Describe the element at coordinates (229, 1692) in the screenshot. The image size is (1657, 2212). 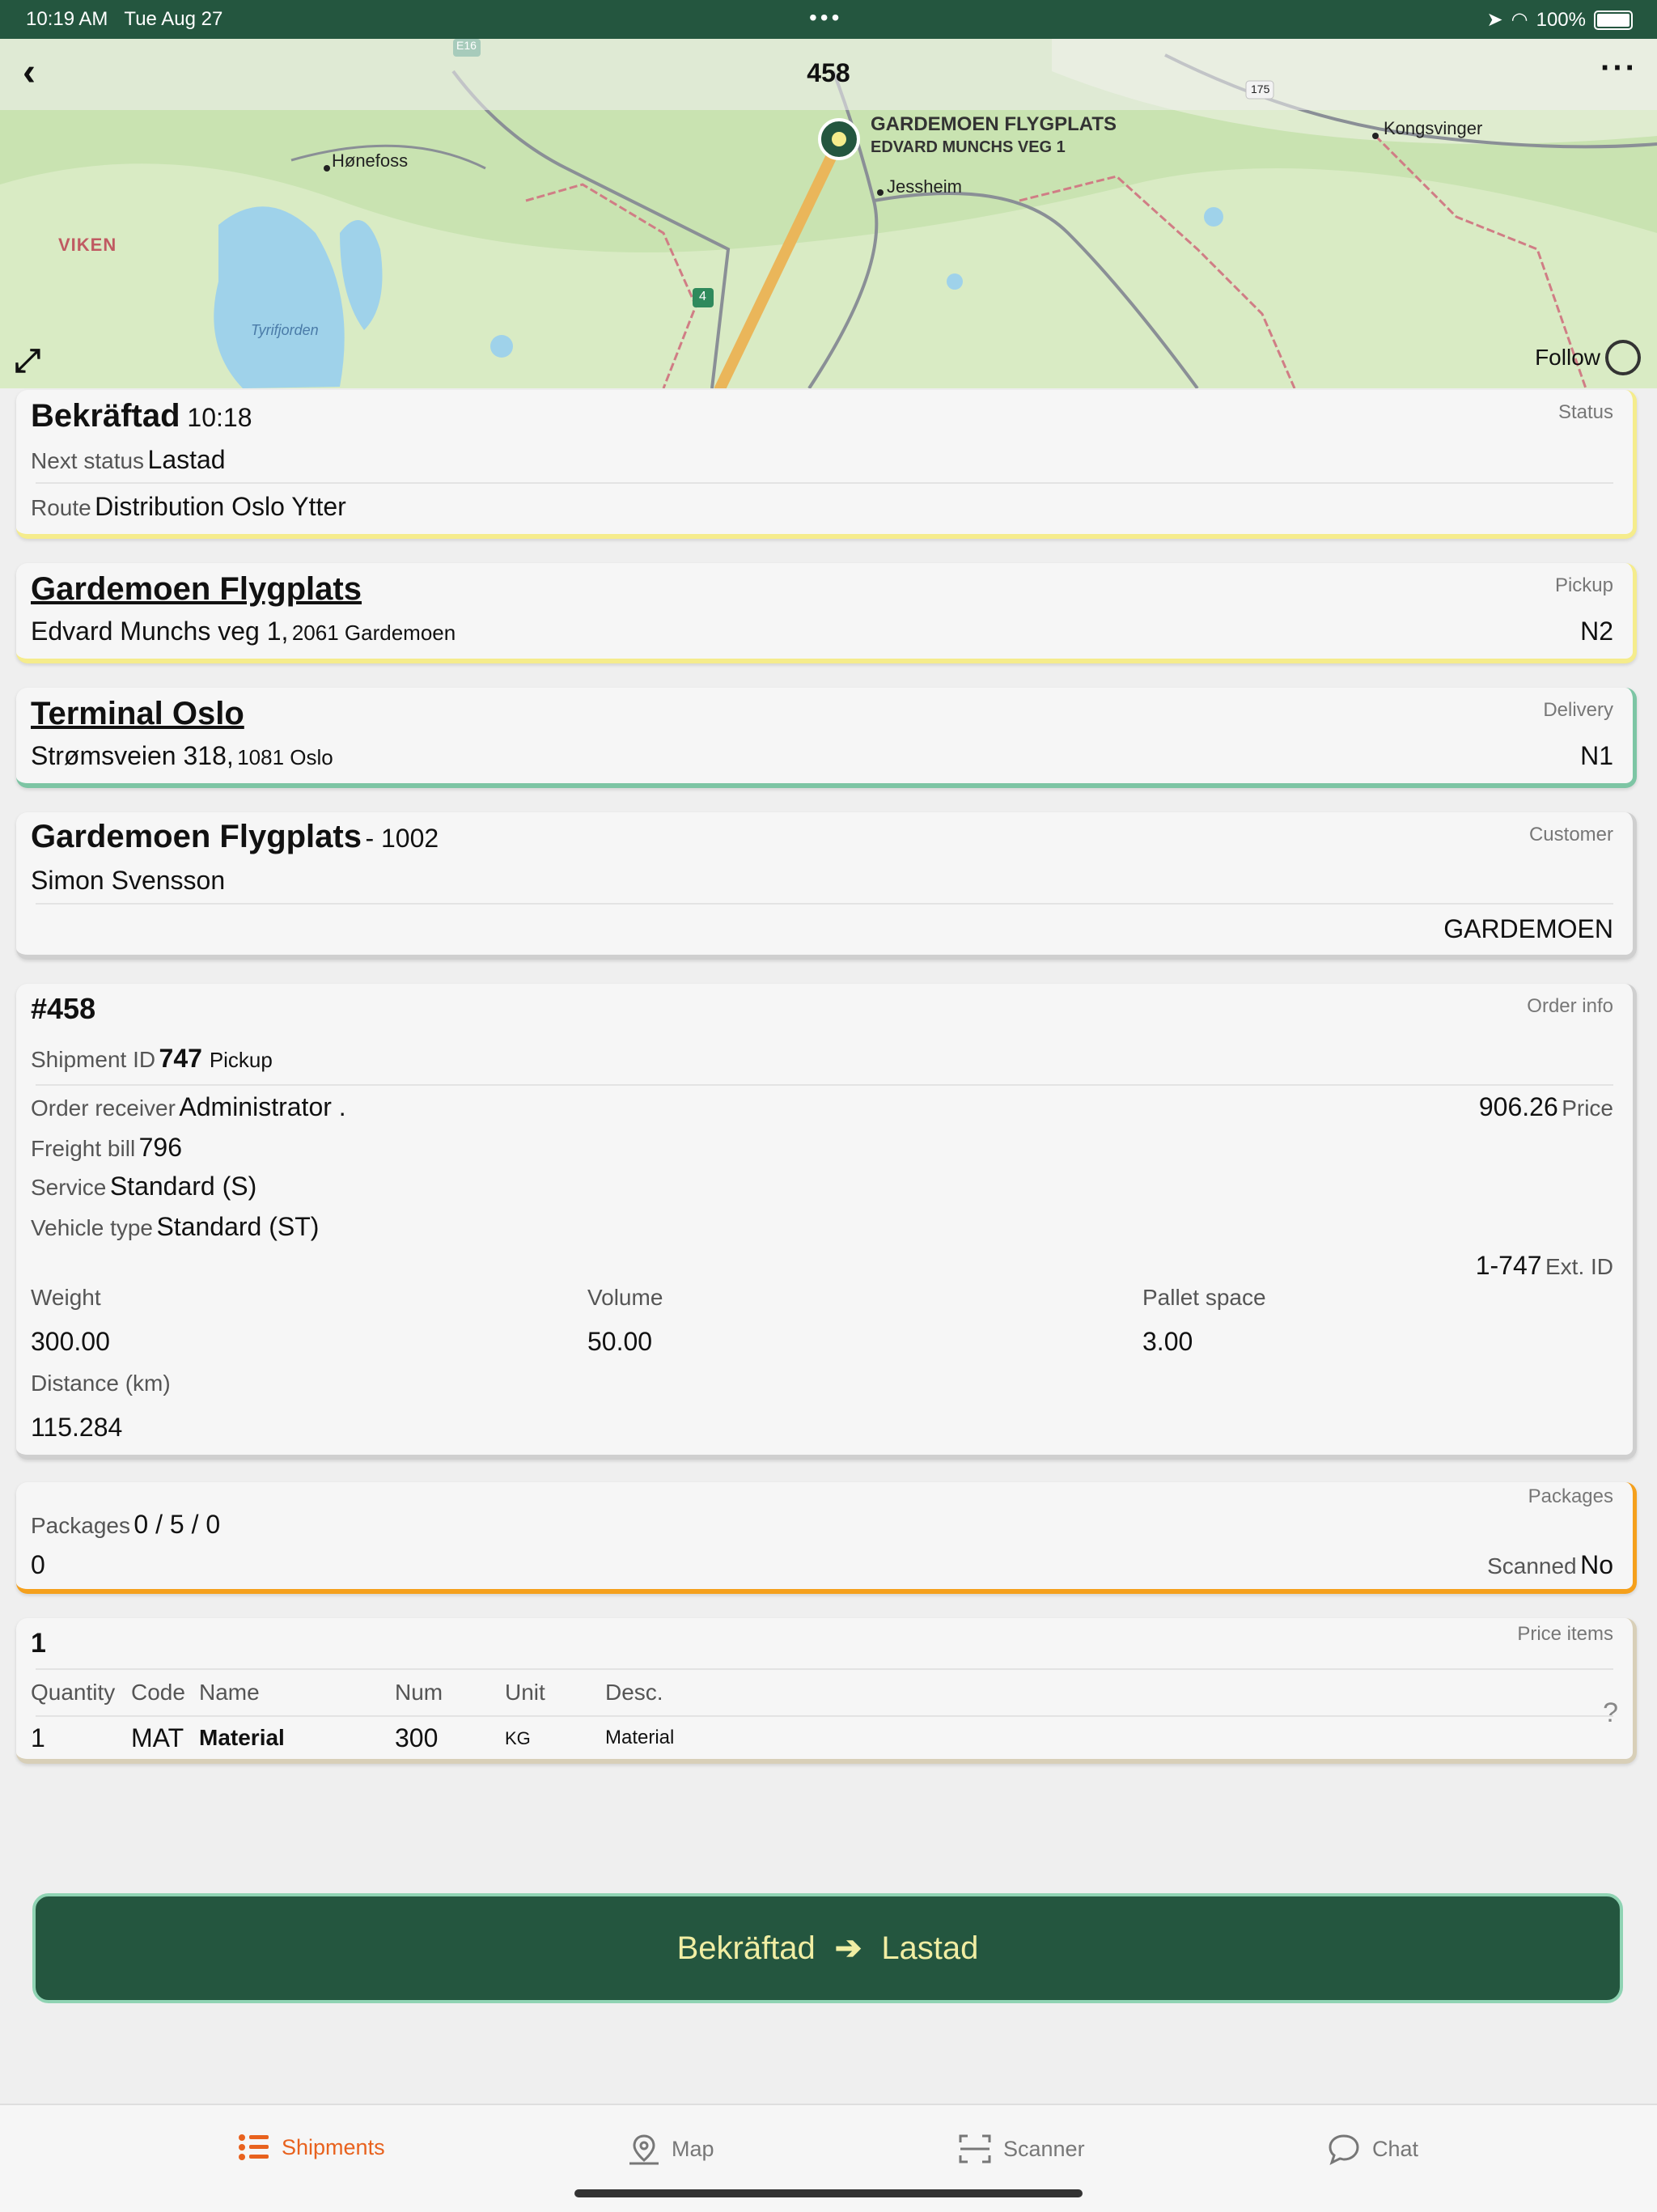
I see `col-name: Name` at that location.